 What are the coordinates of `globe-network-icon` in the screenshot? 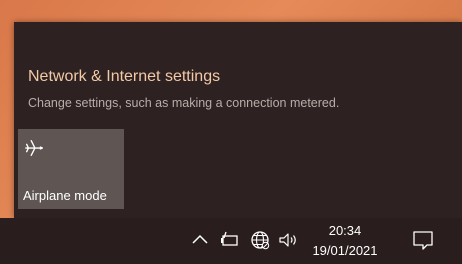 It's located at (260, 240).